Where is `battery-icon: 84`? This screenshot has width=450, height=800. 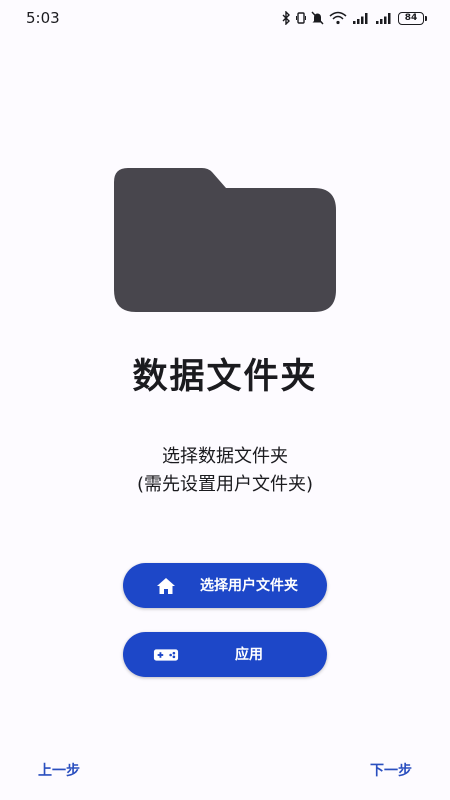 battery-icon: 84 is located at coordinates (412, 18).